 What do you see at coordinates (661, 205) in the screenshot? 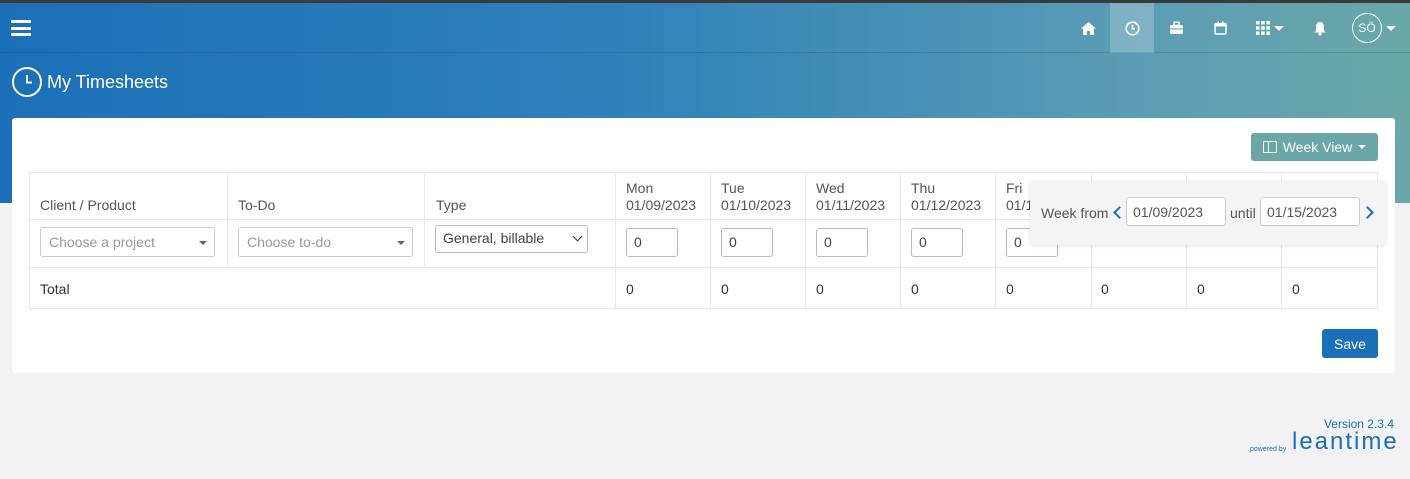
I see `header-day-date: 01/09/2023` at bounding box center [661, 205].